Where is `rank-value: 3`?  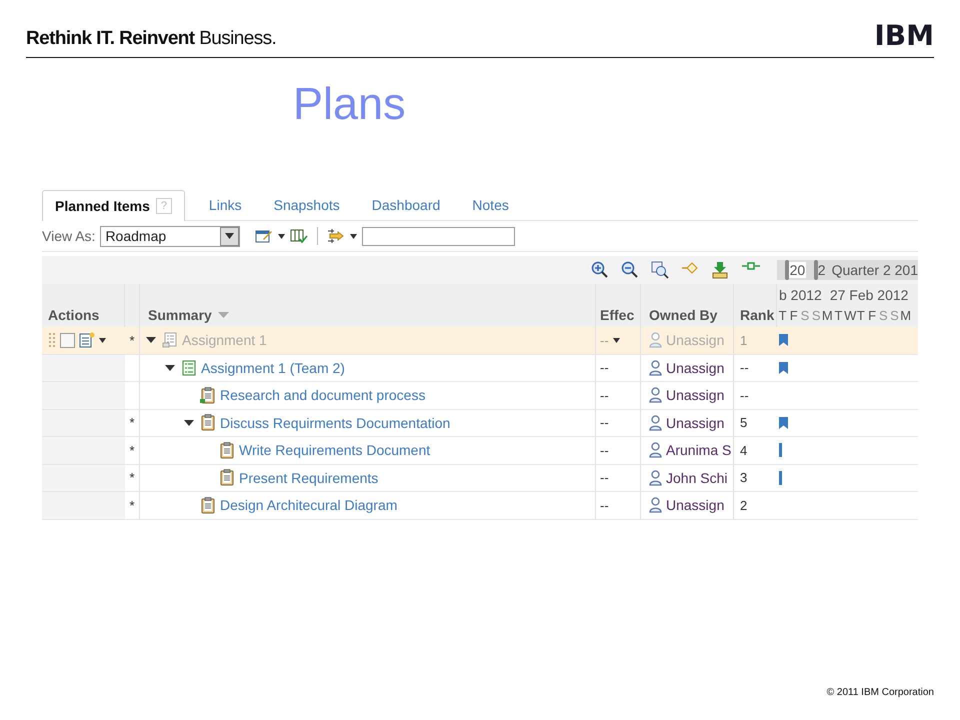
rank-value: 3 is located at coordinates (744, 478).